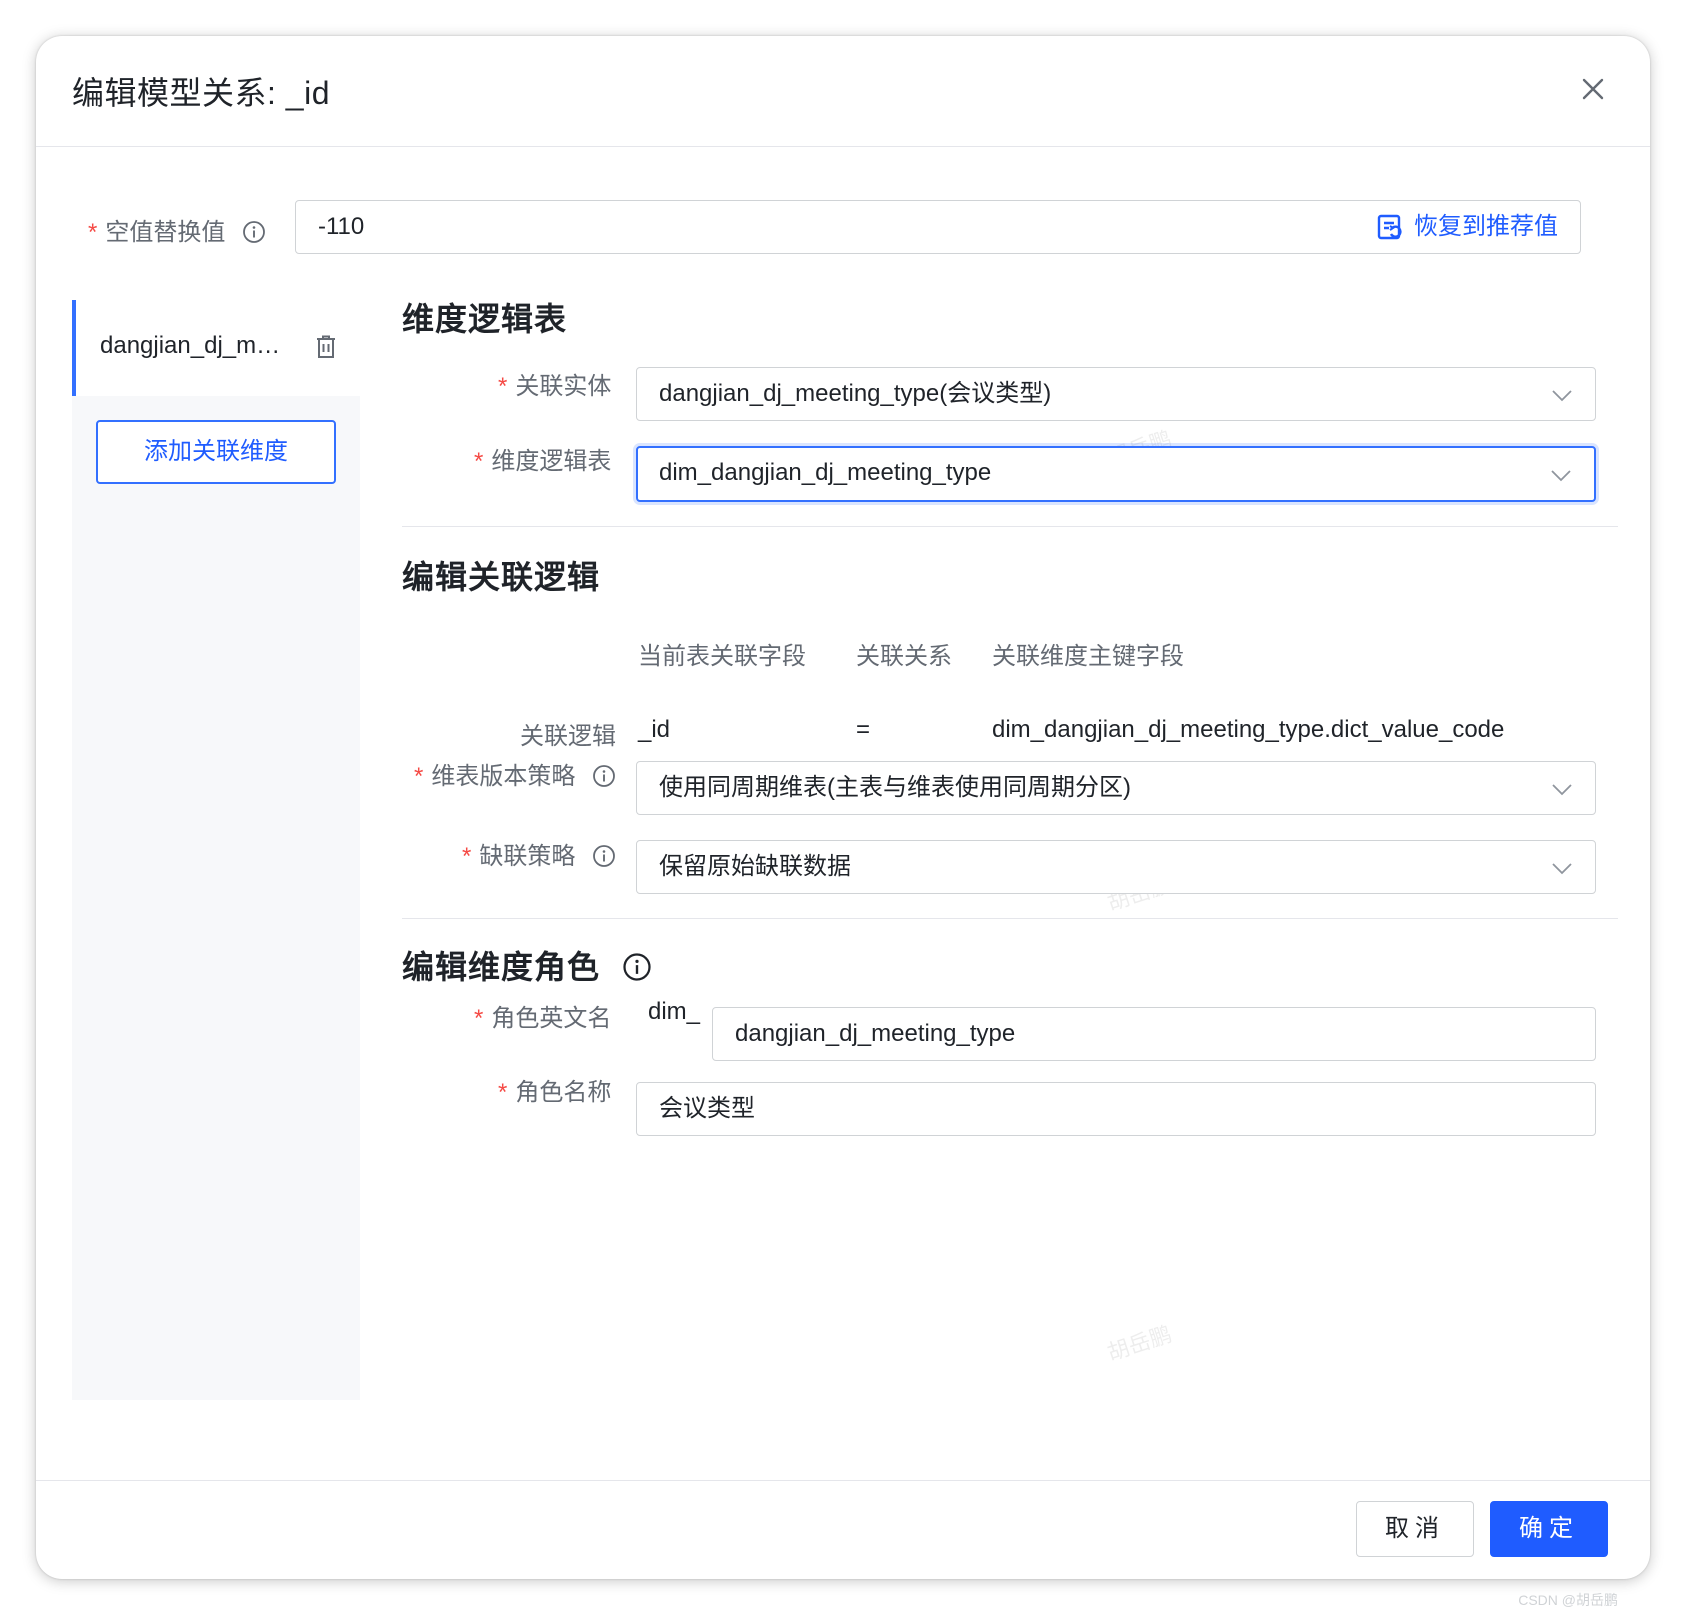 The image size is (1688, 1616). I want to click on close-button, so click(1593, 89).